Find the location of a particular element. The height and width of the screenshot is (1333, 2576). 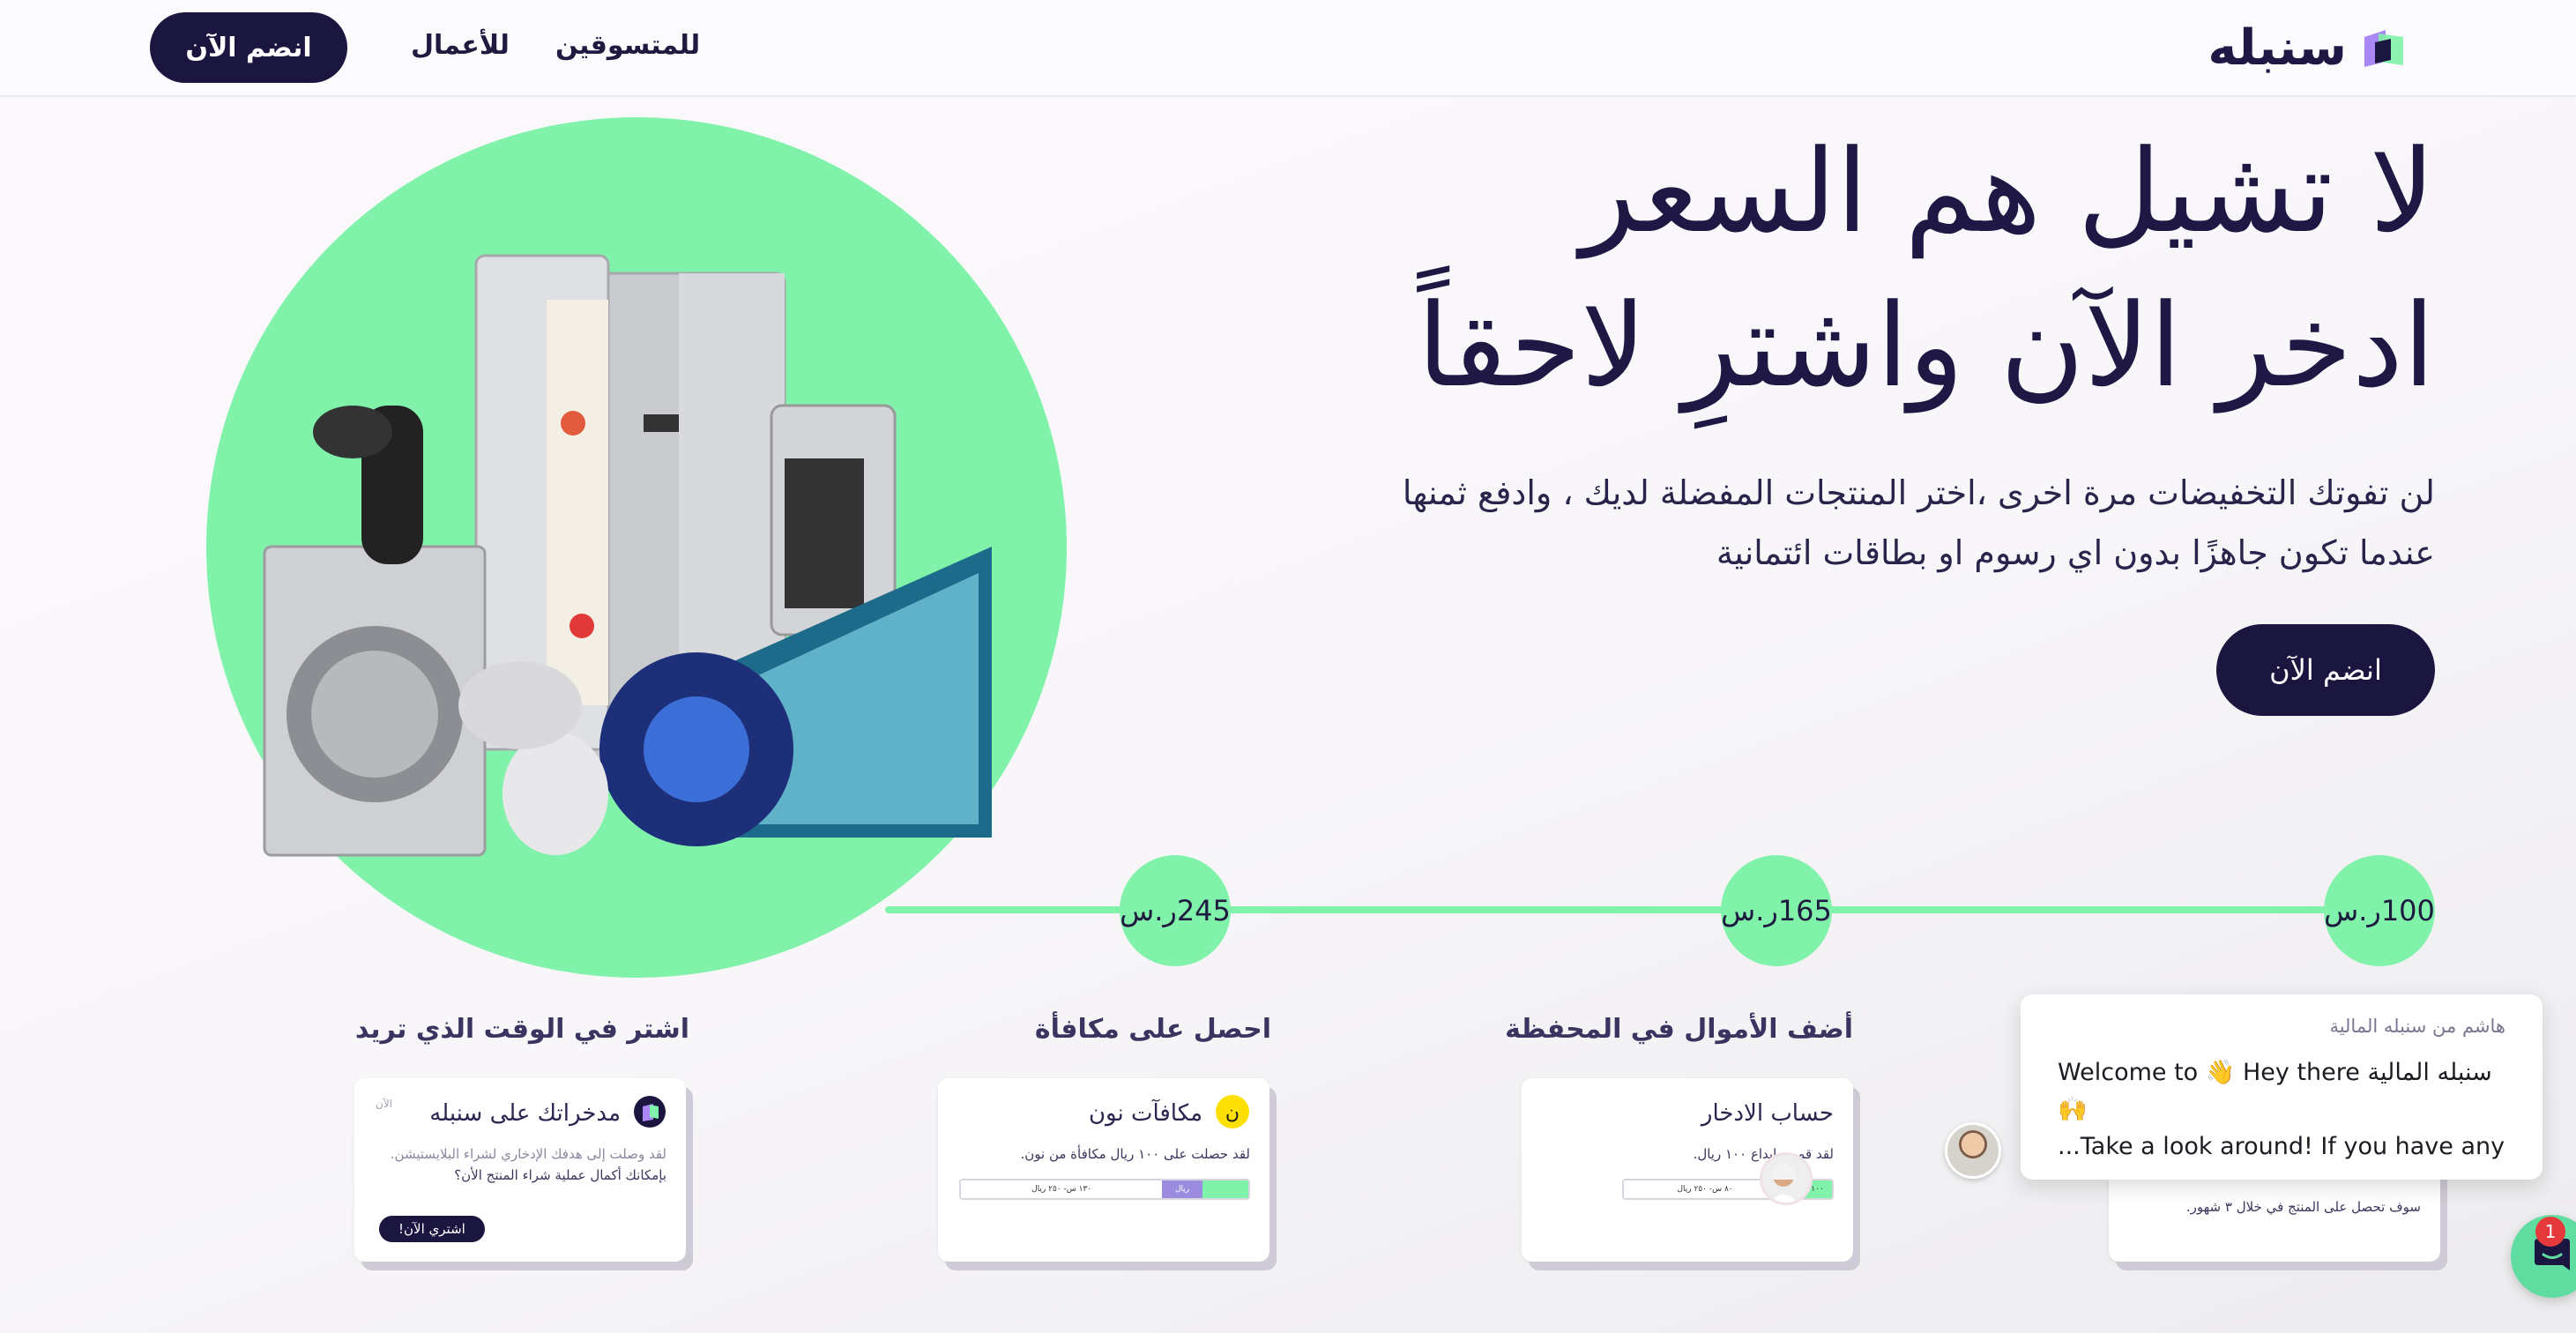

step-title-add-funds: أضف الأموال في المحفظة is located at coordinates (1679, 1029).